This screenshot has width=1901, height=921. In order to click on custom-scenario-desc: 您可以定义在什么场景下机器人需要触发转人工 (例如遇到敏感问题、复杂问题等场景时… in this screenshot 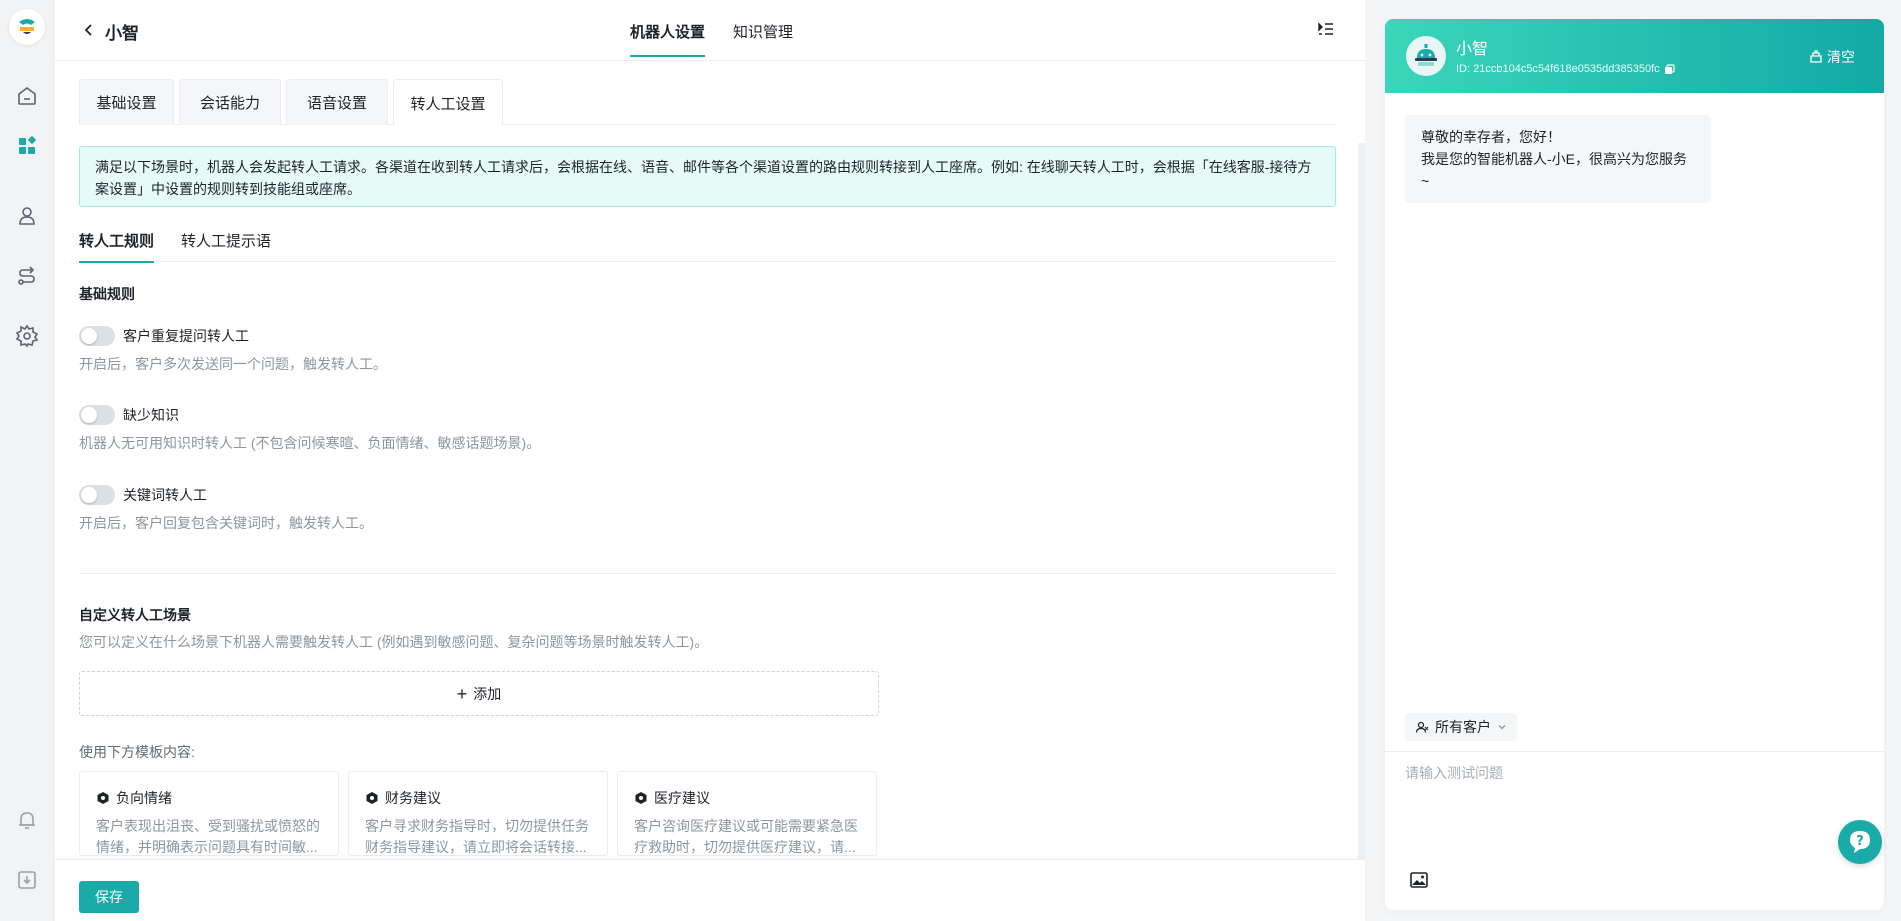, I will do `click(394, 642)`.